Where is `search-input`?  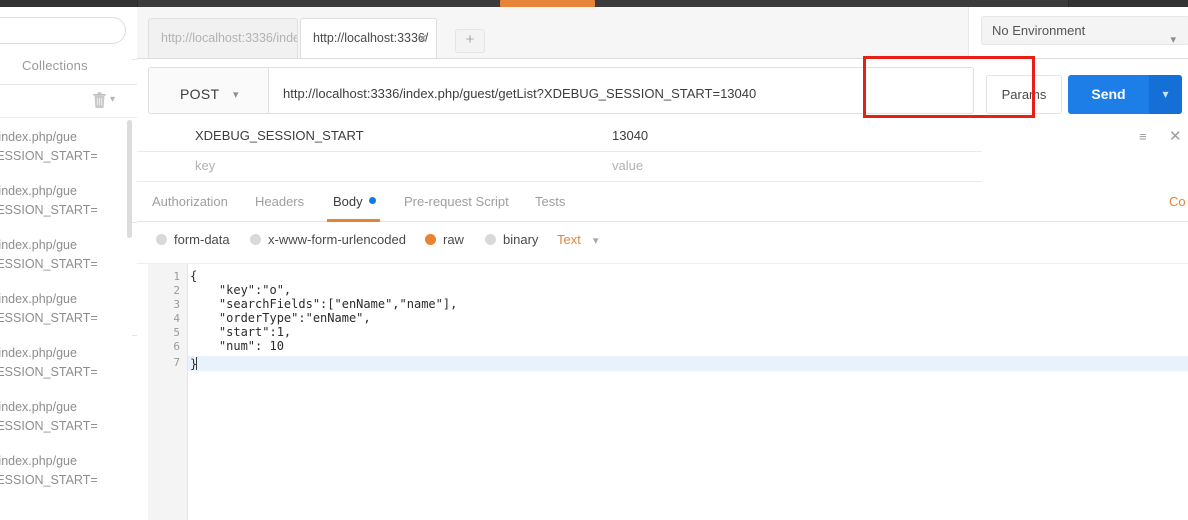 search-input is located at coordinates (63, 30).